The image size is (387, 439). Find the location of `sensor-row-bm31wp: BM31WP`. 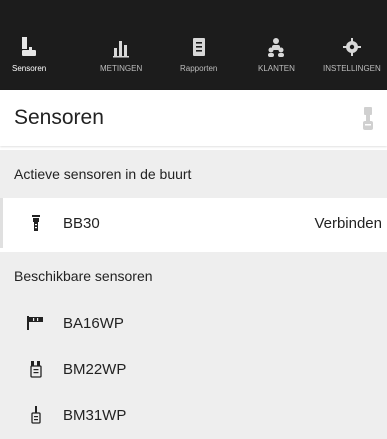

sensor-row-bm31wp: BM31WP is located at coordinates (193, 415).